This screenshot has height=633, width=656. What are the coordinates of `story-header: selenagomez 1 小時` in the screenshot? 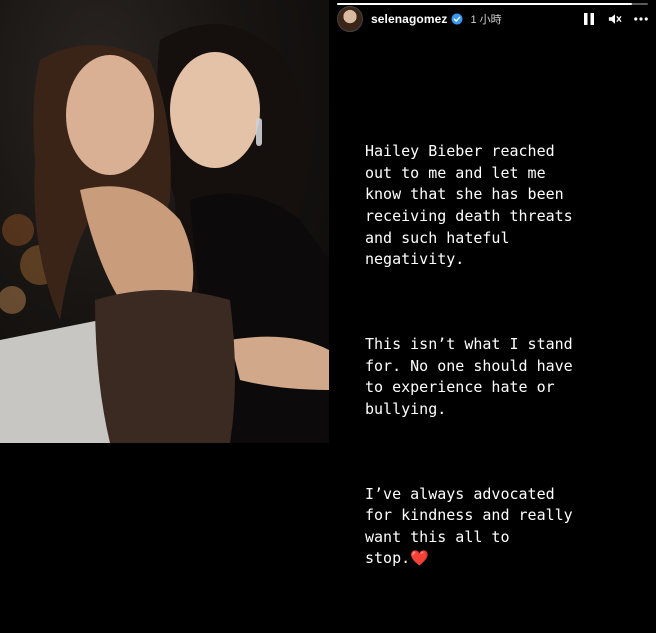 It's located at (492, 19).